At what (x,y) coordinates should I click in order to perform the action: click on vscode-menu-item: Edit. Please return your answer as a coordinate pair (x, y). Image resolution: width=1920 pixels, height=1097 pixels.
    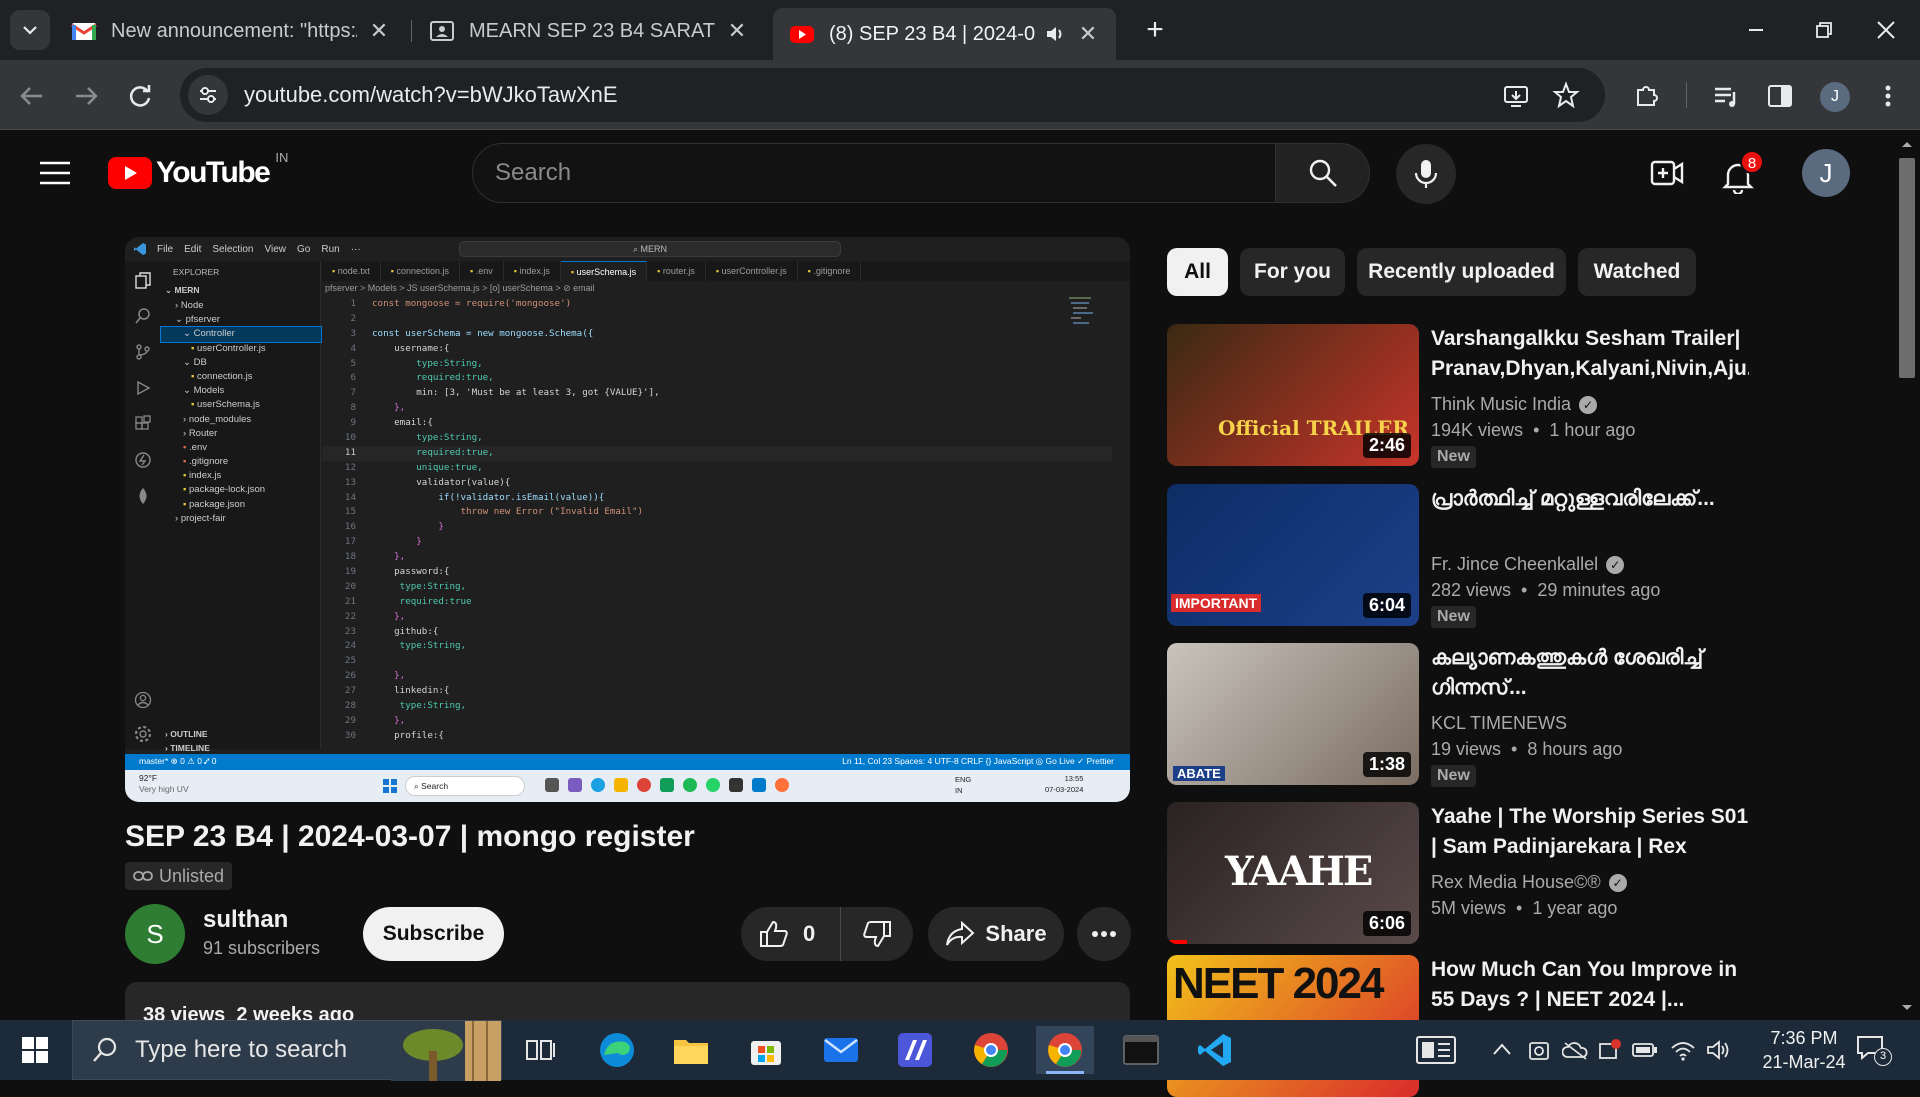
    Looking at the image, I should click on (192, 249).